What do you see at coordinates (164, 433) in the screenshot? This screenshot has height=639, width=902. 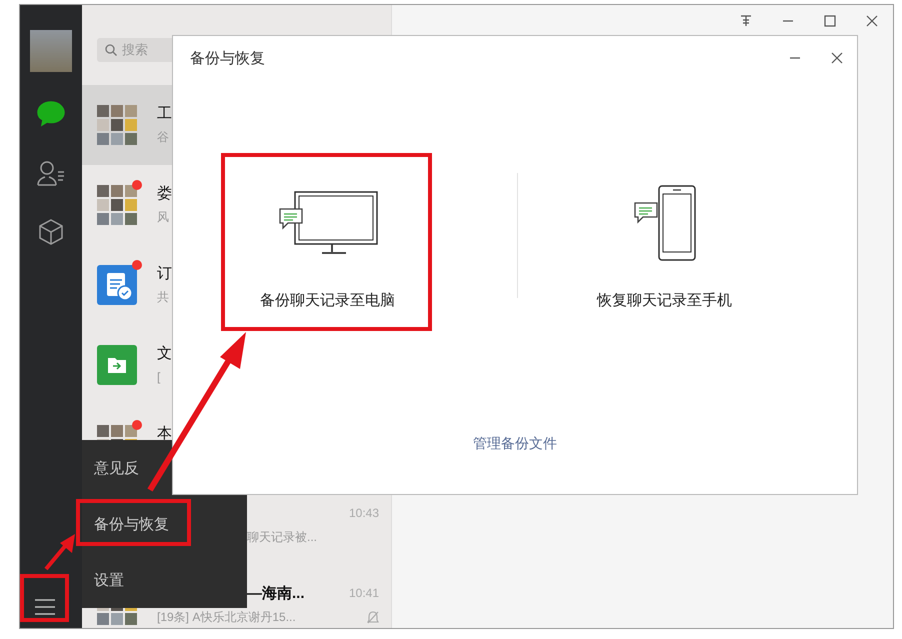 I see `chat-title: 本` at bounding box center [164, 433].